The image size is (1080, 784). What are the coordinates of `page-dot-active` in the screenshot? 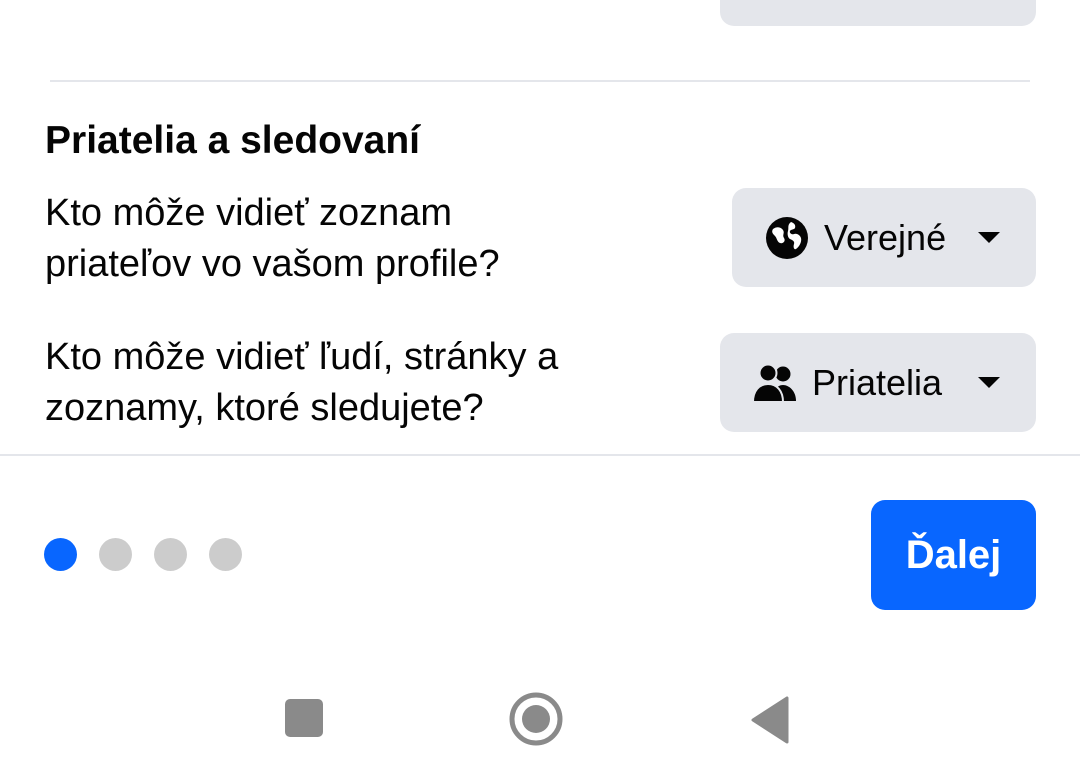 It's located at (60, 554).